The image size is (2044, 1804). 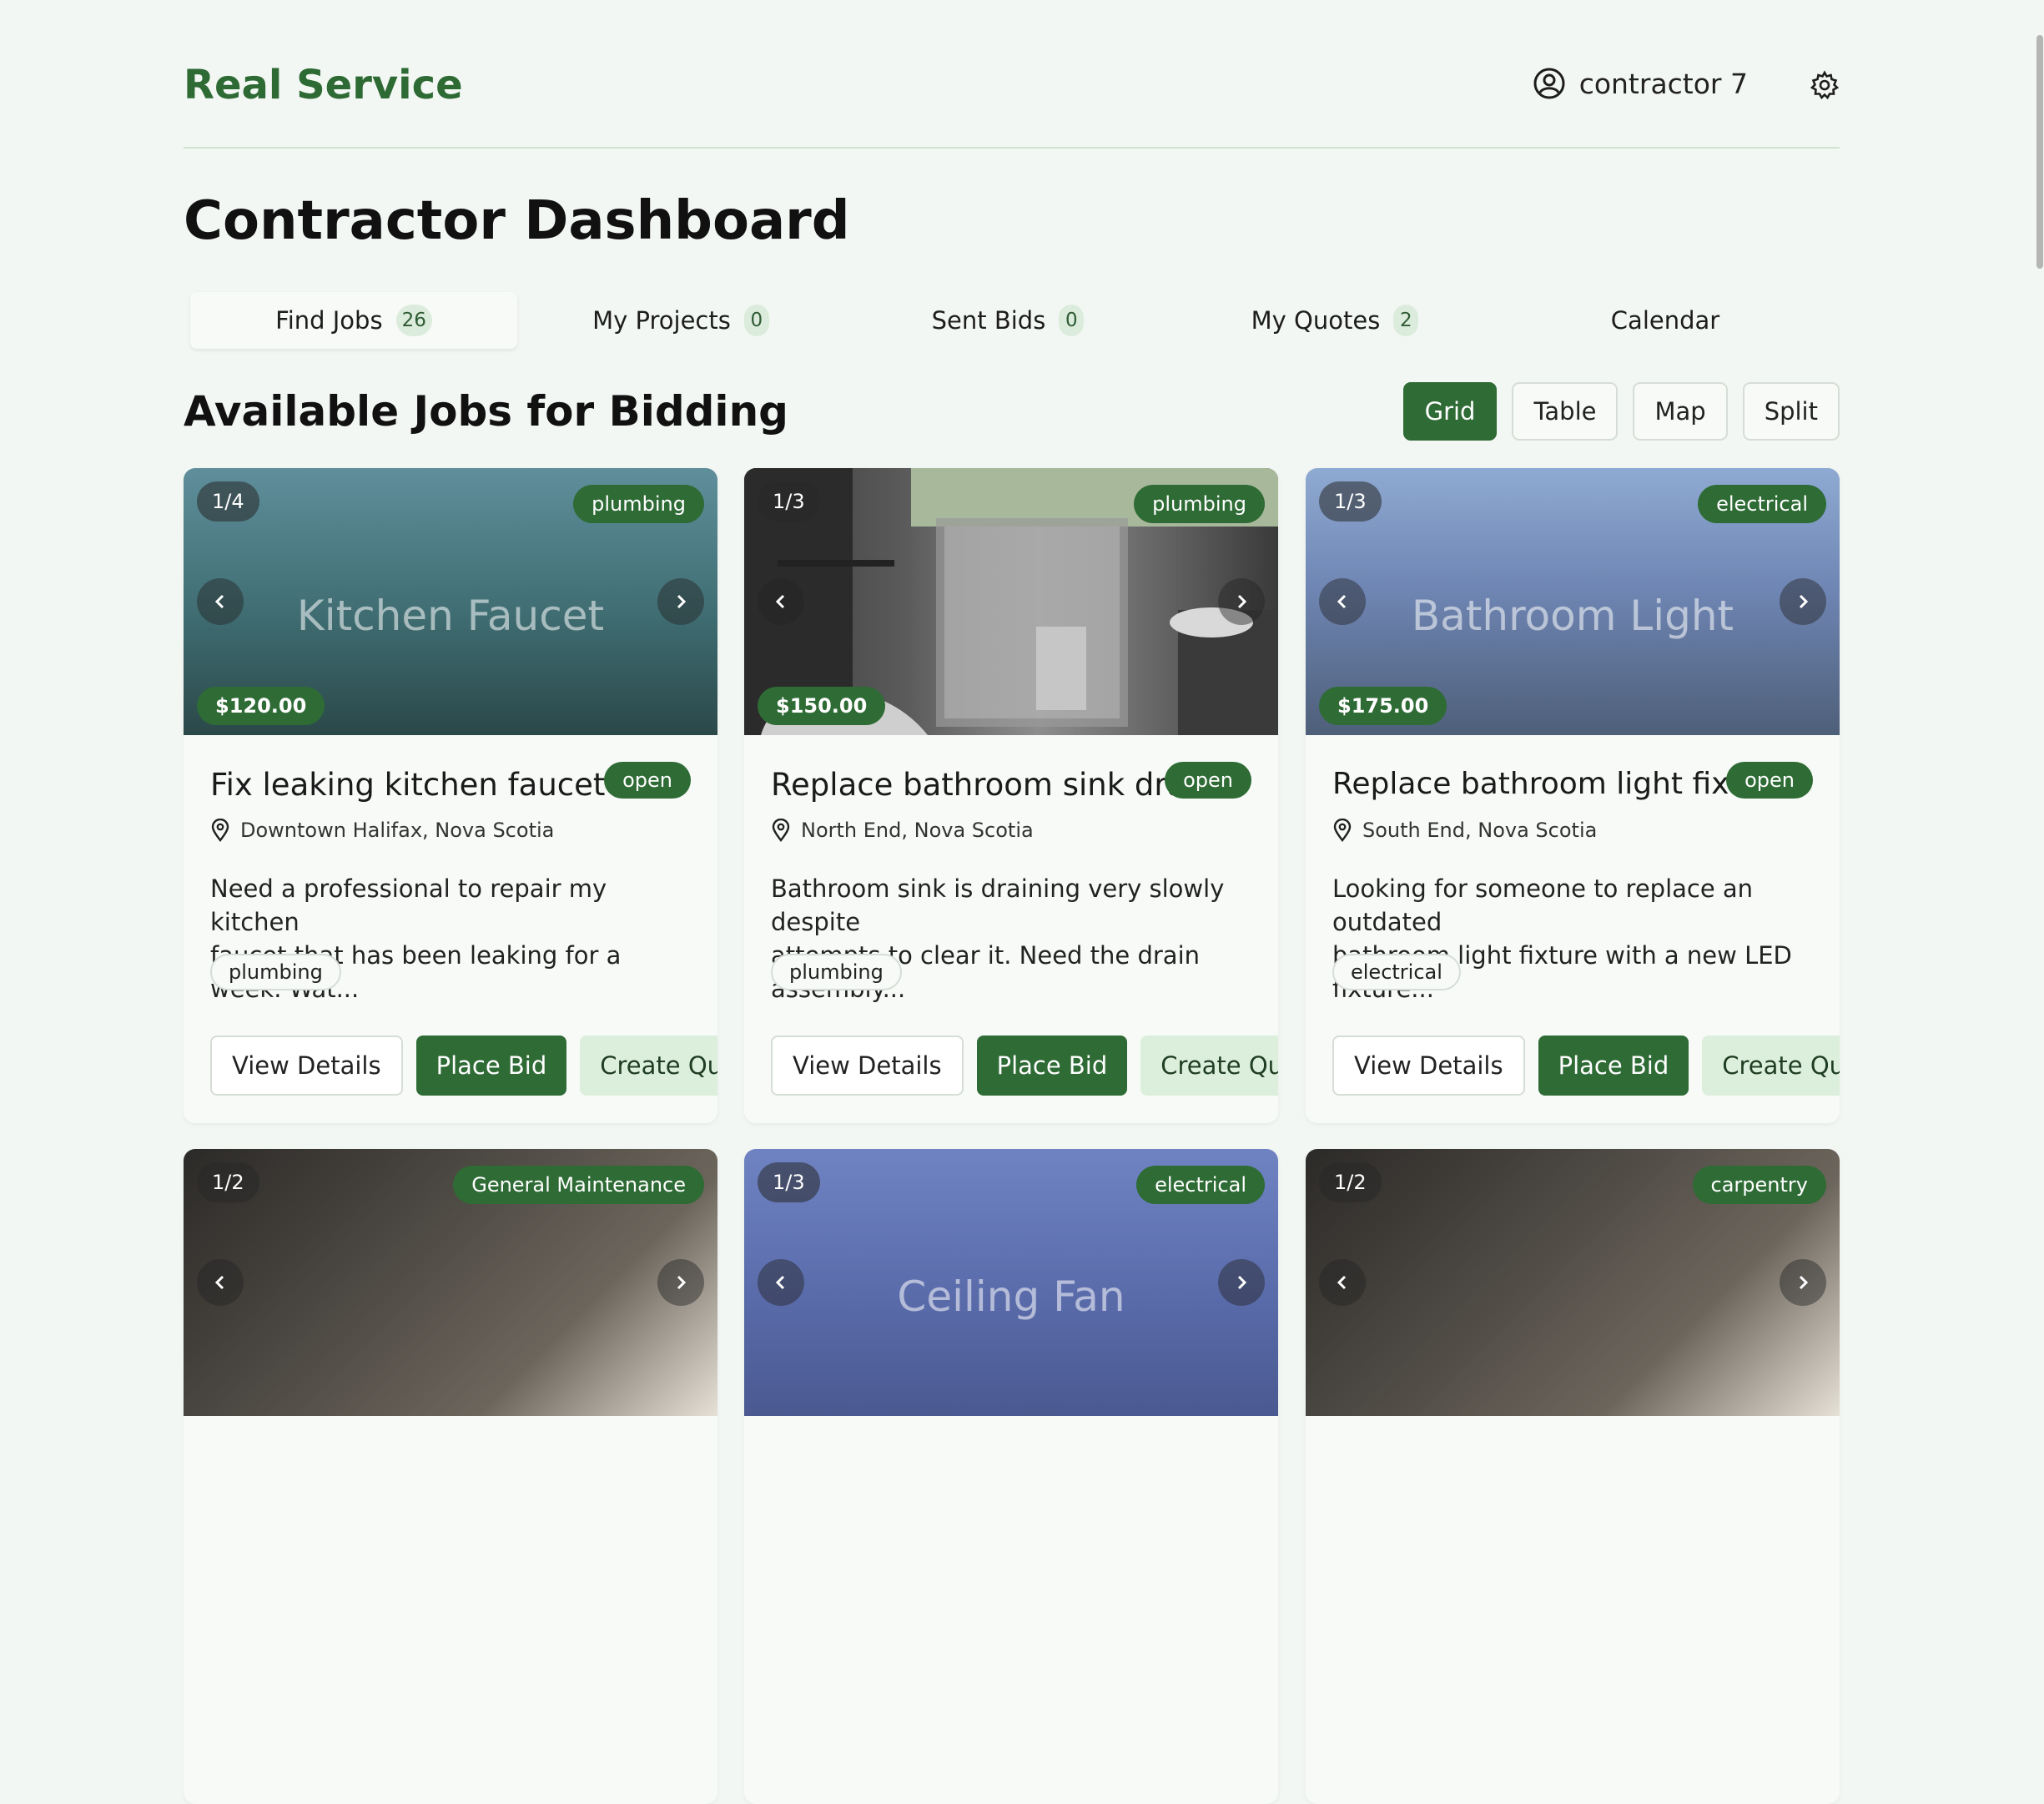 I want to click on user-circle-icon, so click(x=1549, y=83).